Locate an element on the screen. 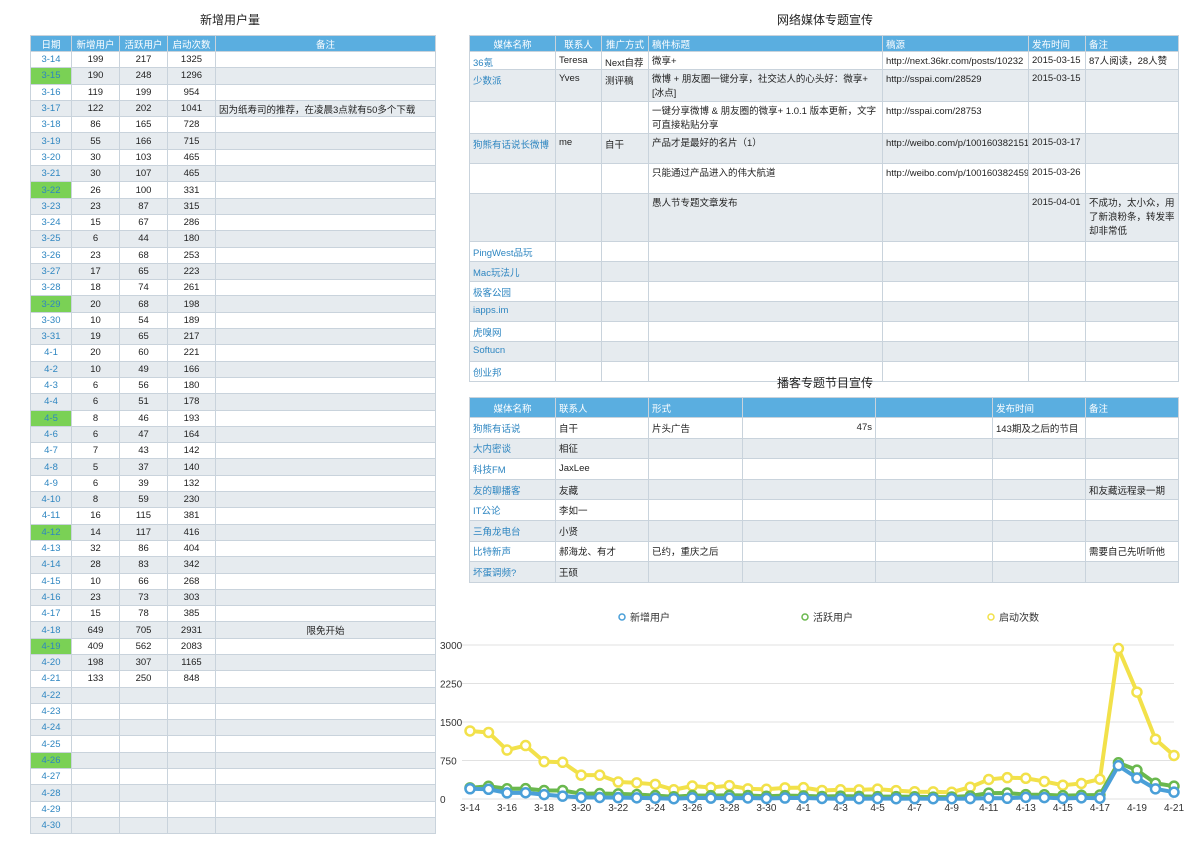 The width and height of the screenshot is (1200, 845). contact-cell: 郝海龙、有才 is located at coordinates (602, 551).